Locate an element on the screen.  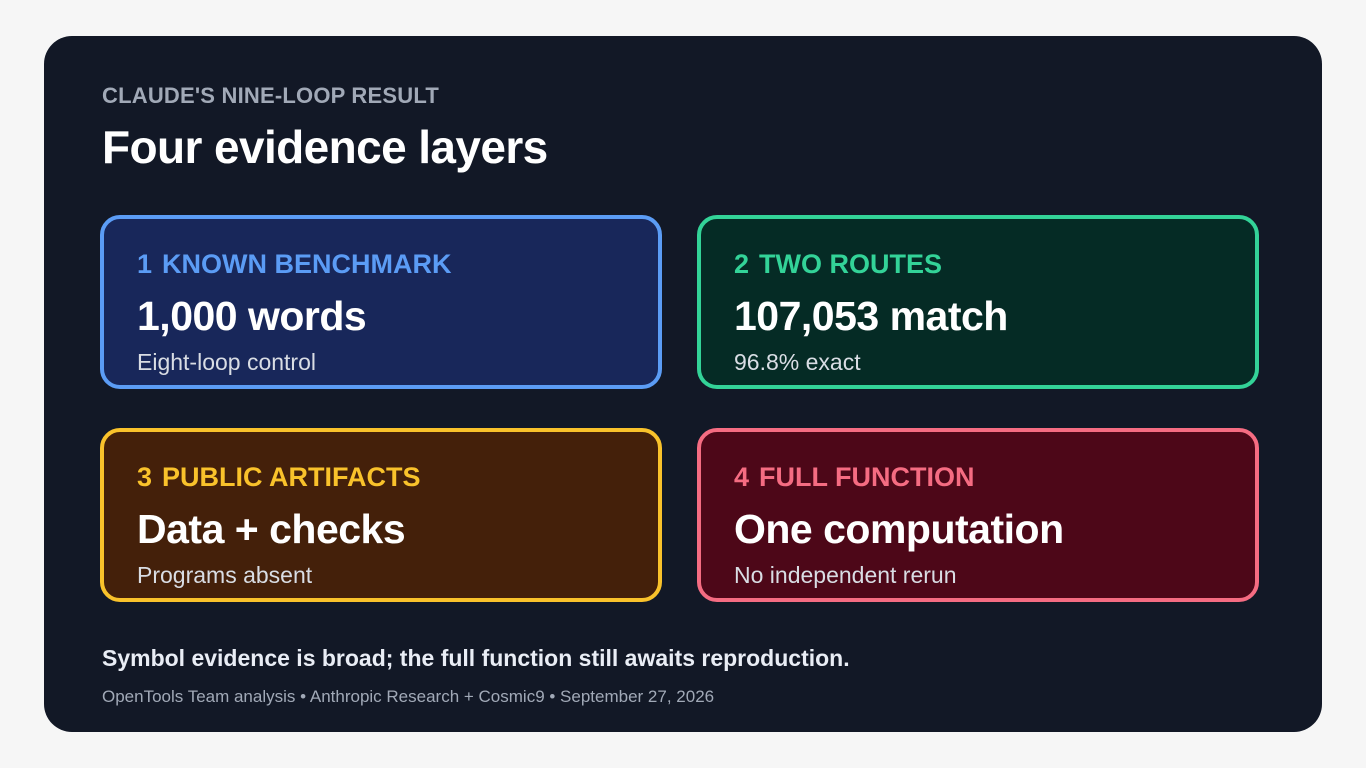
card-heading: 2 TWO ROUTES is located at coordinates (838, 264).